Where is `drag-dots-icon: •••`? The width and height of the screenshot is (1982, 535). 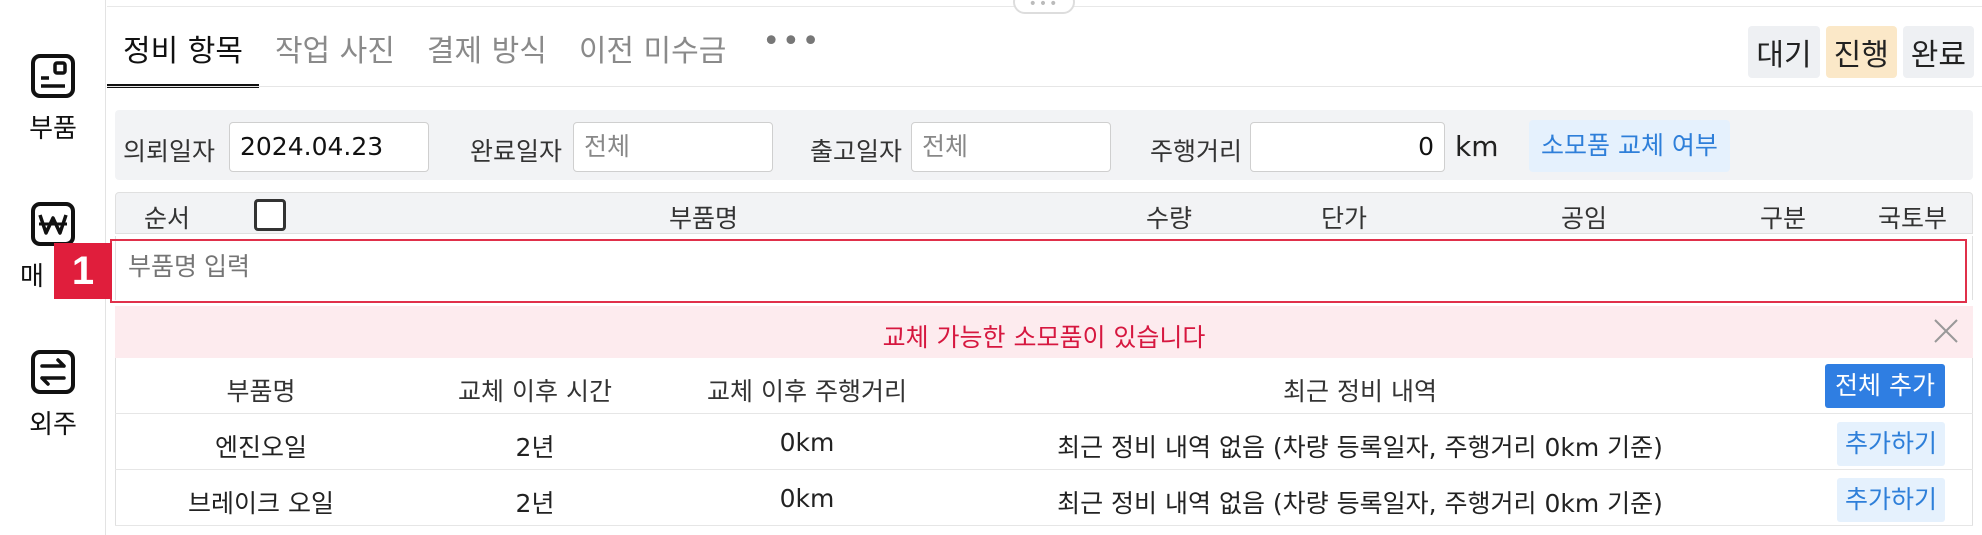
drag-dots-icon: ••• is located at coordinates (1044, 6).